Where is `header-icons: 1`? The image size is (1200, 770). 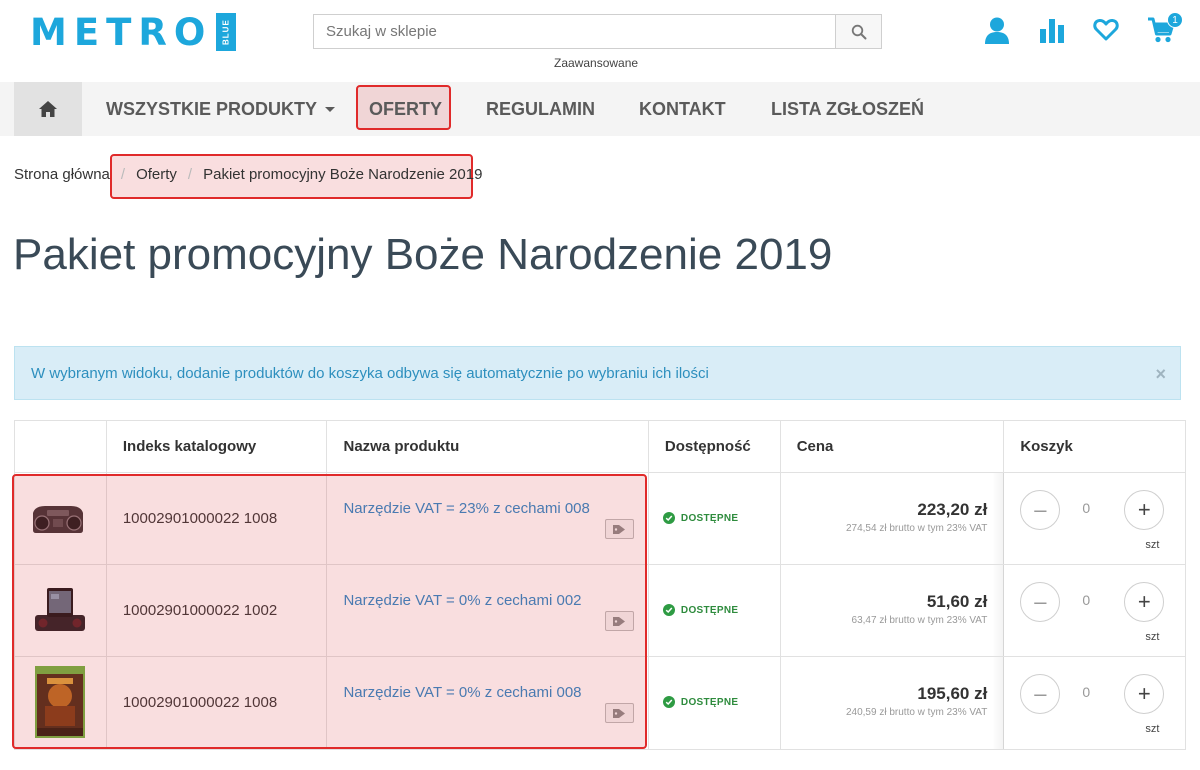 header-icons: 1 is located at coordinates (1083, 30).